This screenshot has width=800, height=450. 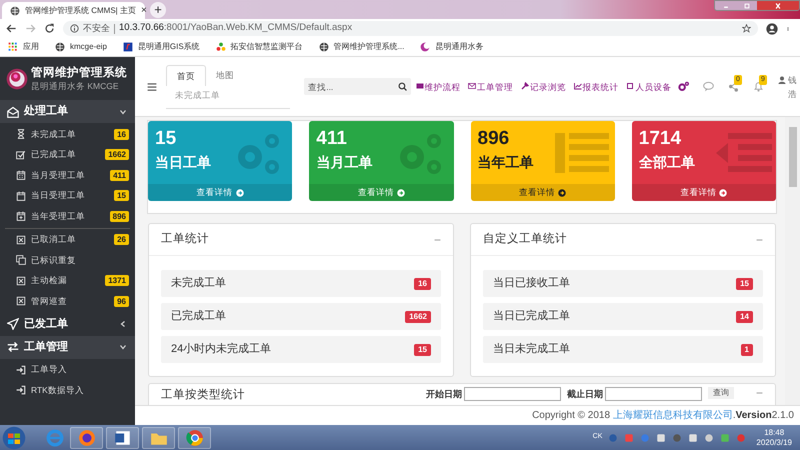 What do you see at coordinates (152, 87) in the screenshot?
I see `menu-icon` at bounding box center [152, 87].